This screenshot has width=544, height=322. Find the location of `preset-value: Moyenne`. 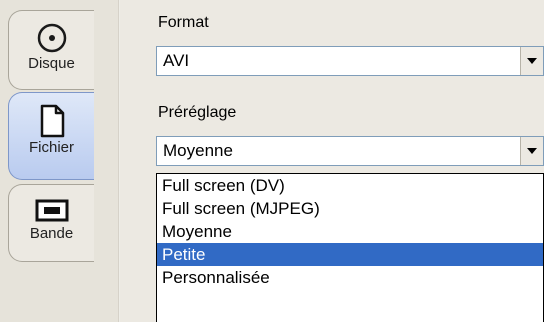

preset-value: Moyenne is located at coordinates (198, 150).